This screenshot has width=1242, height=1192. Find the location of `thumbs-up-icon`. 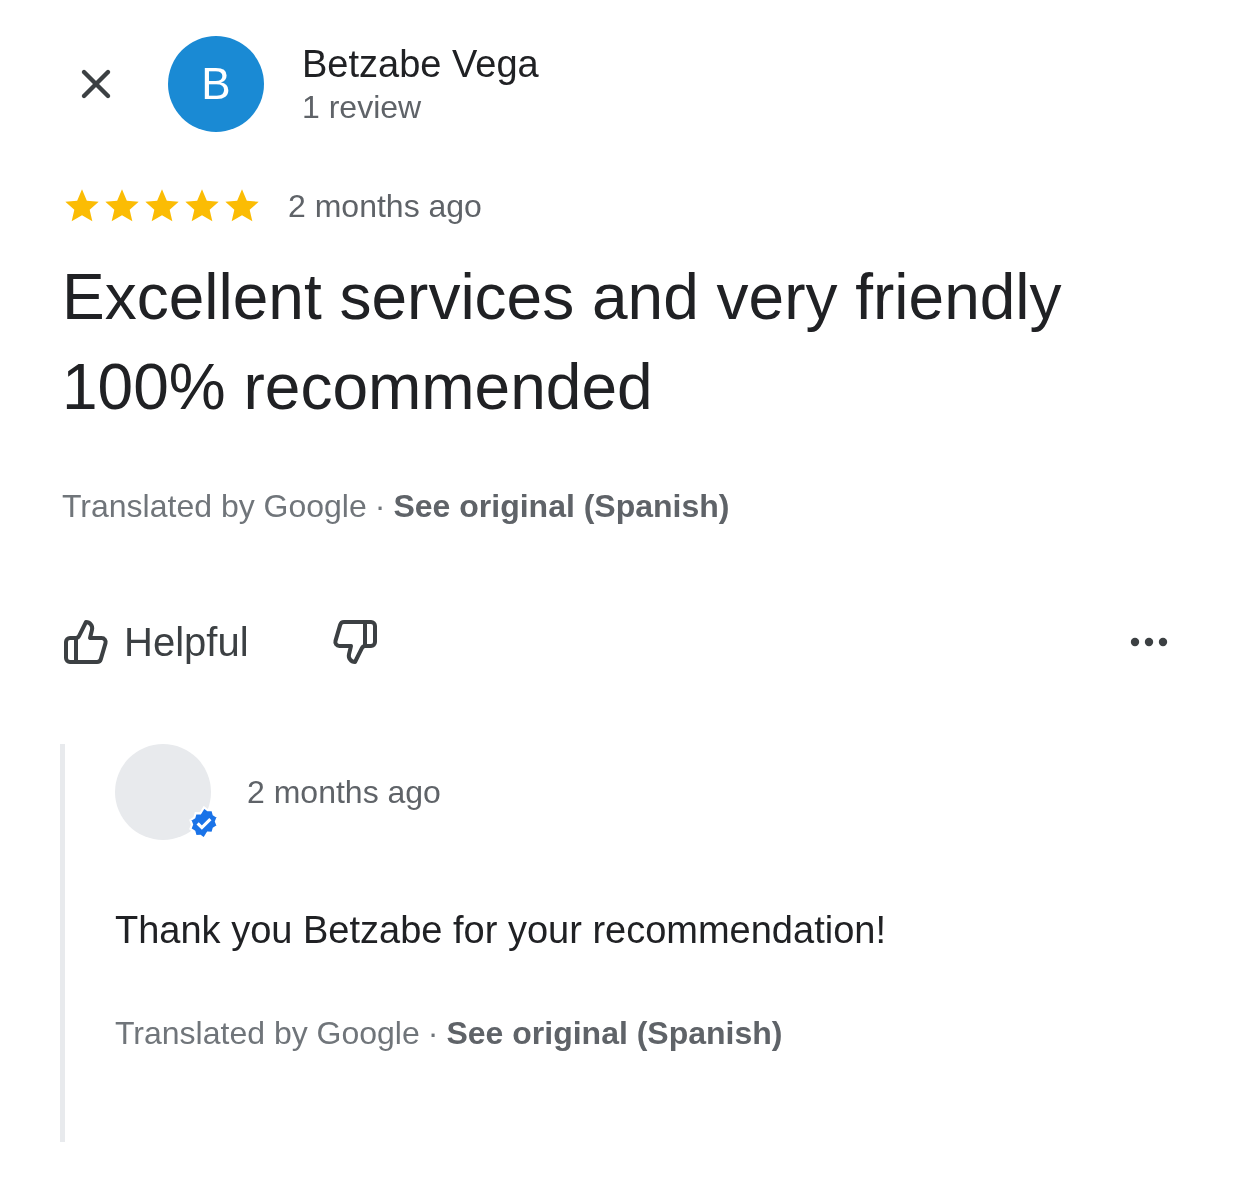

thumbs-up-icon is located at coordinates (86, 642).